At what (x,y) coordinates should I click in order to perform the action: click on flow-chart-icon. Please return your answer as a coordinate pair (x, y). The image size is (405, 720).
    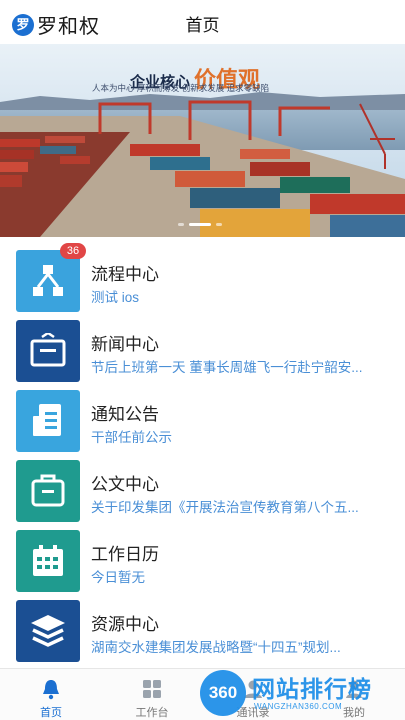
    Looking at the image, I should click on (48, 281).